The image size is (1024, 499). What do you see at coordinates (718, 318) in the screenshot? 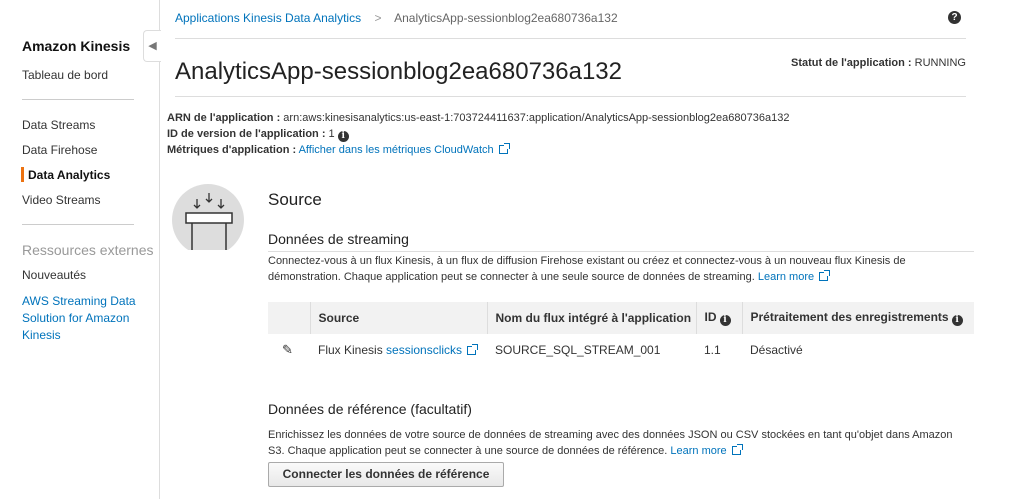
I see `header-id: ID i` at bounding box center [718, 318].